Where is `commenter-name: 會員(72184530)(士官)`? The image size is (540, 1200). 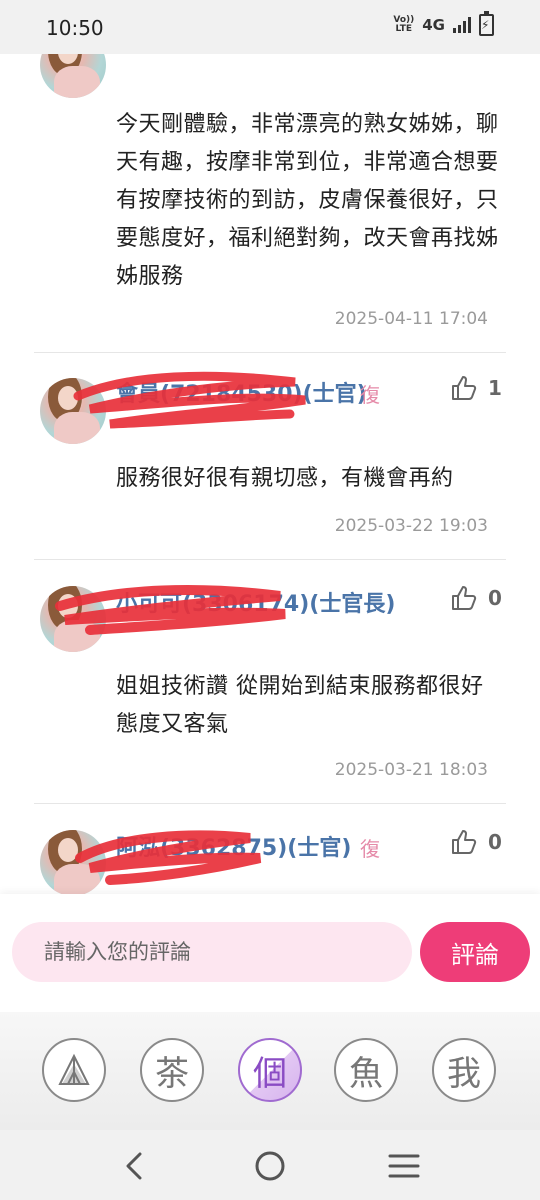 commenter-name: 會員(72184530)(士官) is located at coordinates (241, 392).